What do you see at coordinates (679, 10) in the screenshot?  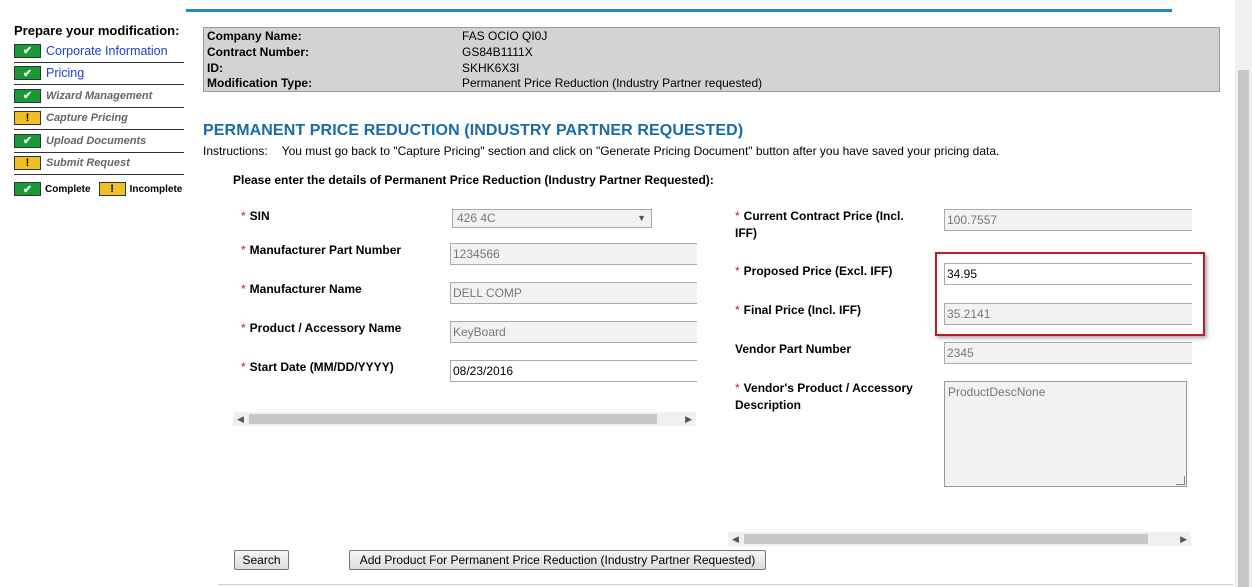 I see `top-divider` at bounding box center [679, 10].